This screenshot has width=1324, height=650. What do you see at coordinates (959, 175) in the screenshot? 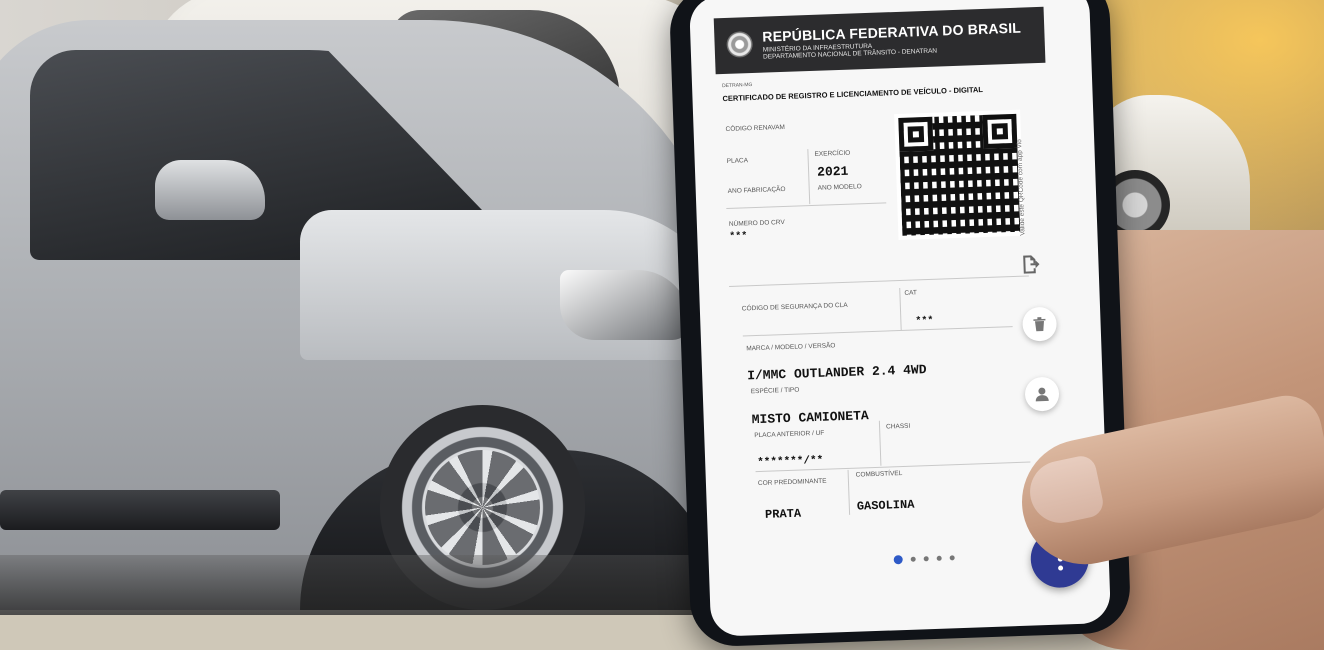
I see `qr-code` at bounding box center [959, 175].